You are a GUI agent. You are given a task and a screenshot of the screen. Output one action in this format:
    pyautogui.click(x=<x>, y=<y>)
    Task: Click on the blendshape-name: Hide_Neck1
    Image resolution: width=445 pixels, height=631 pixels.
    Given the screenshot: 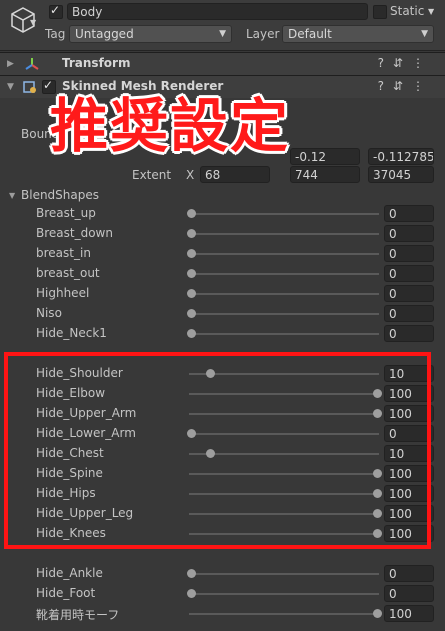 What is the action you would take?
    pyautogui.click(x=71, y=333)
    